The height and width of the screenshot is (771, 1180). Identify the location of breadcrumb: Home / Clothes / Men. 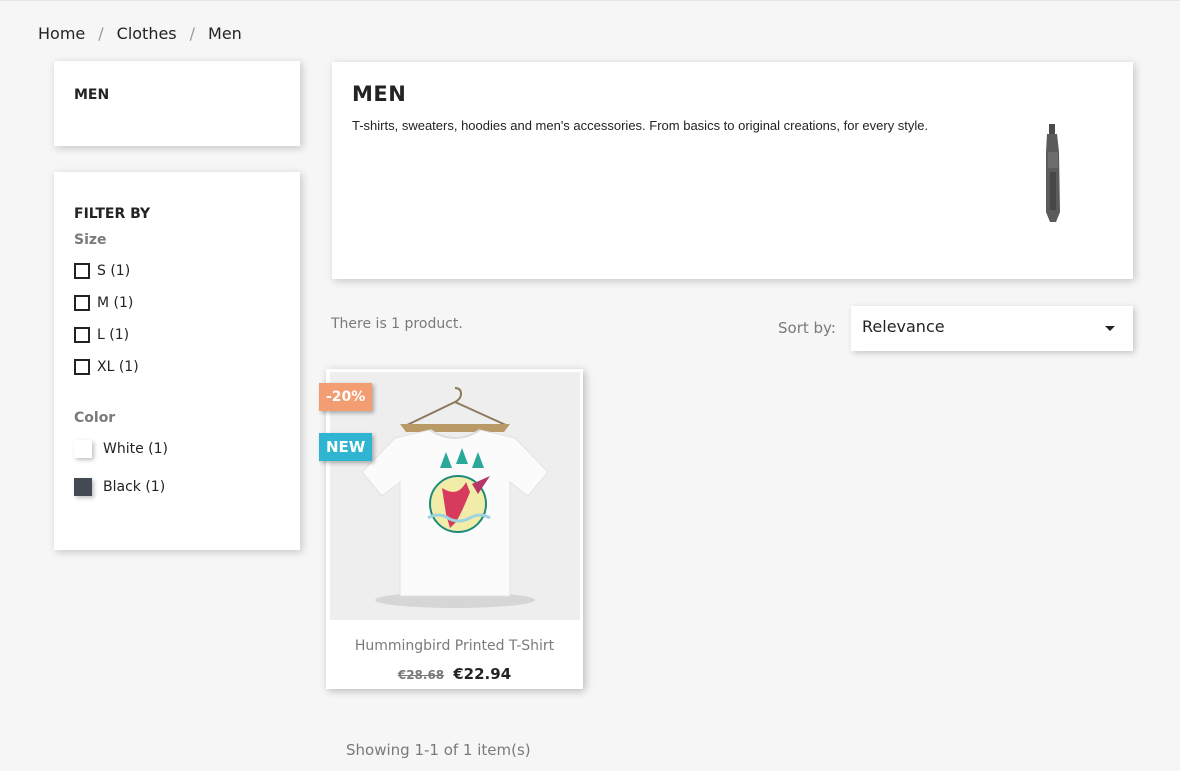
(140, 33).